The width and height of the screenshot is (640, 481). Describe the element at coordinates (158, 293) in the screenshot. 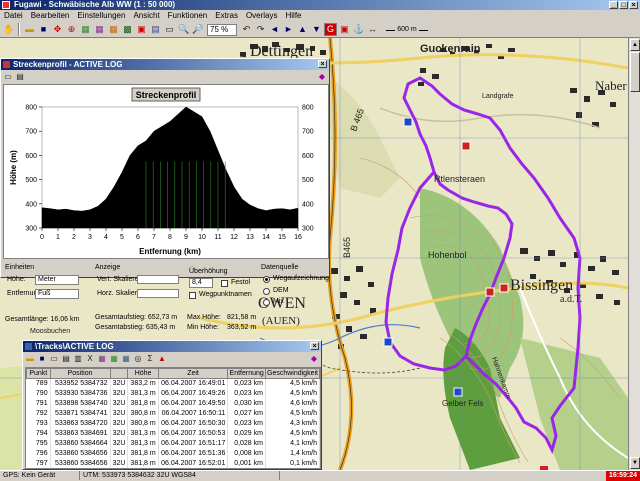

I see `horz-skalieren-slider` at that location.